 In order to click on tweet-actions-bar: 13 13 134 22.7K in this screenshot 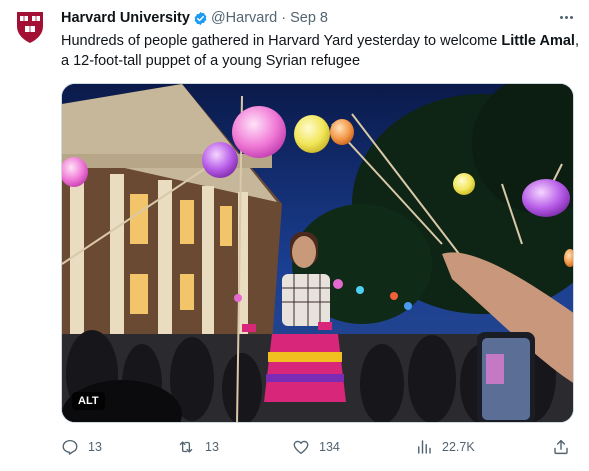, I will do `click(318, 447)`.